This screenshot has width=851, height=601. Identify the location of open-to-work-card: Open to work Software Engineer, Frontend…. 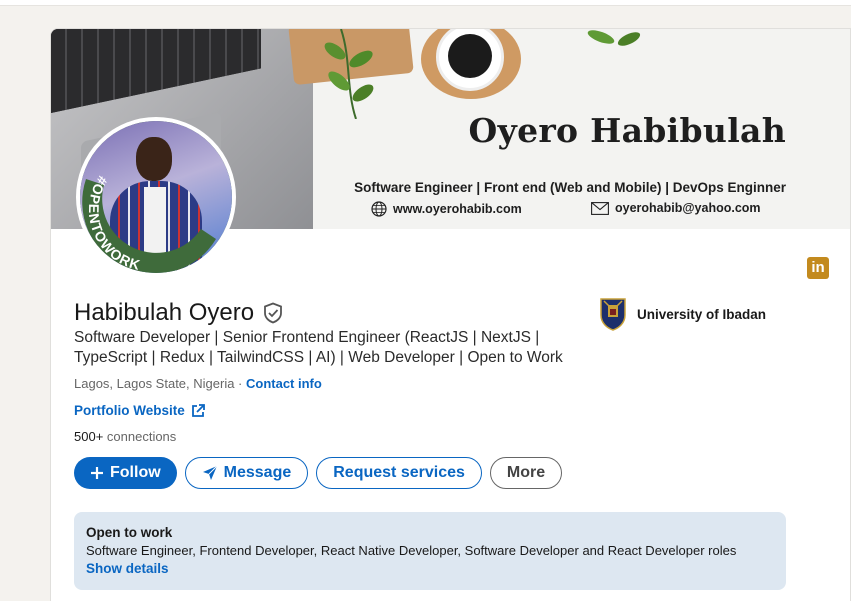
(430, 551).